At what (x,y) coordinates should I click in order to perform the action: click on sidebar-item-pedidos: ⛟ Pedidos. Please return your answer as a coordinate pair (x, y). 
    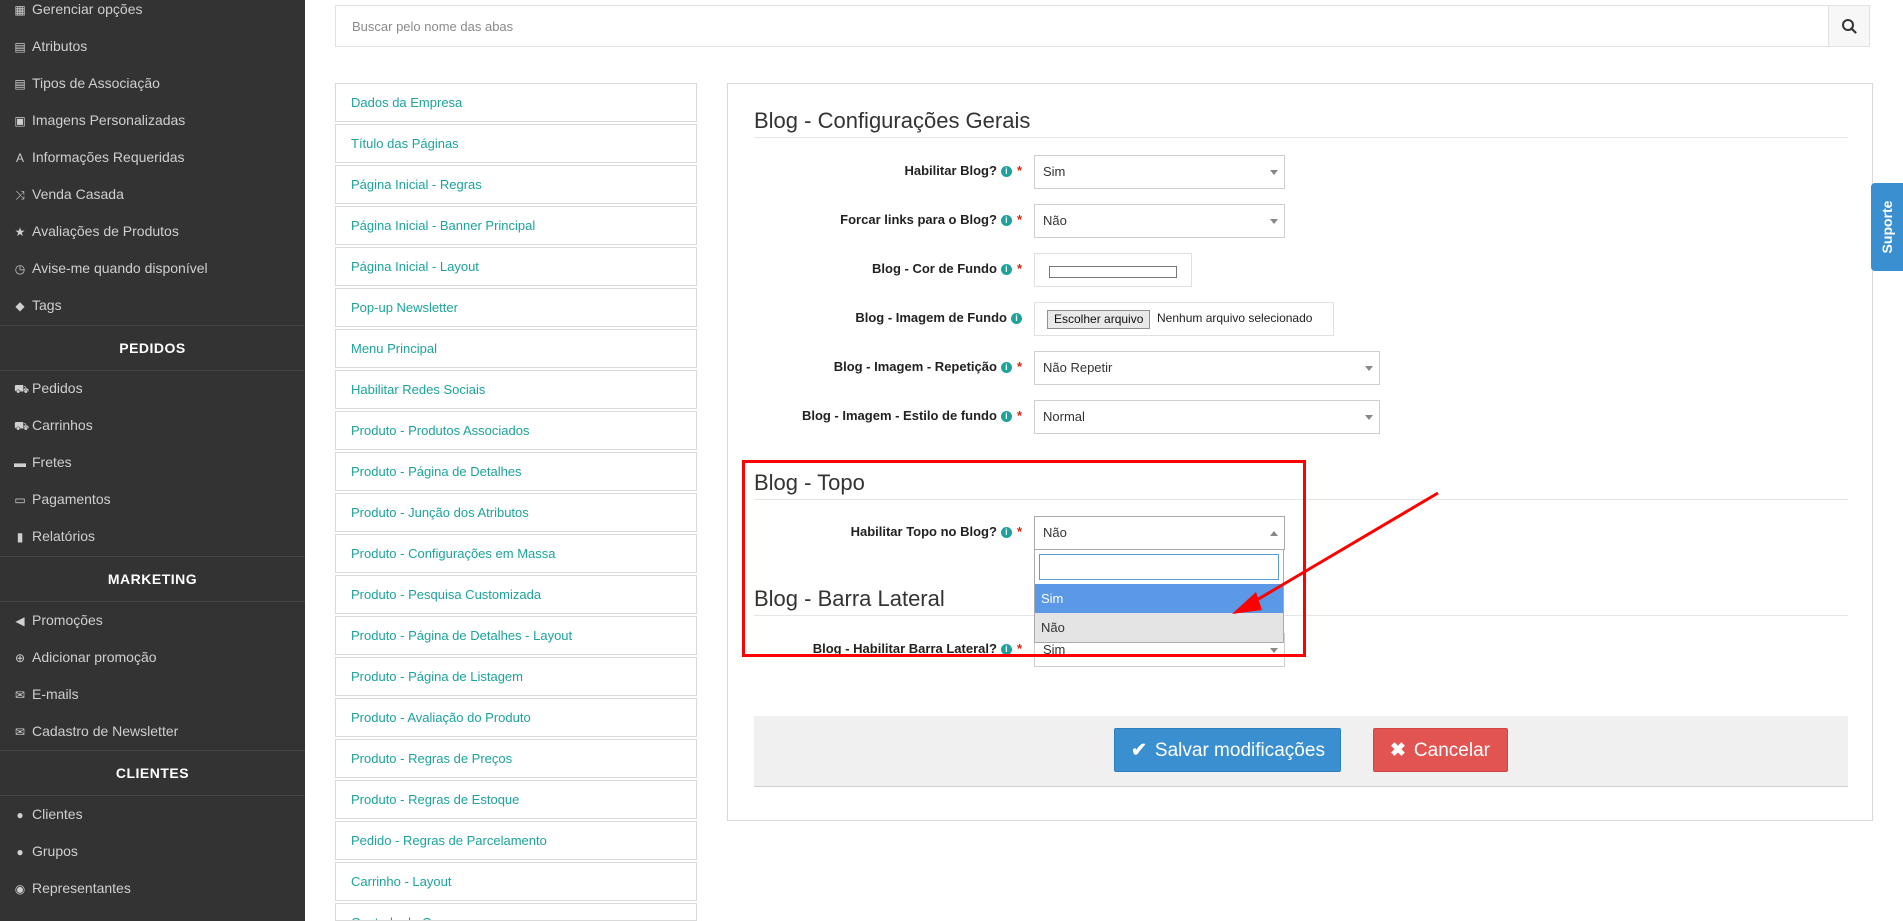
    Looking at the image, I should click on (48, 388).